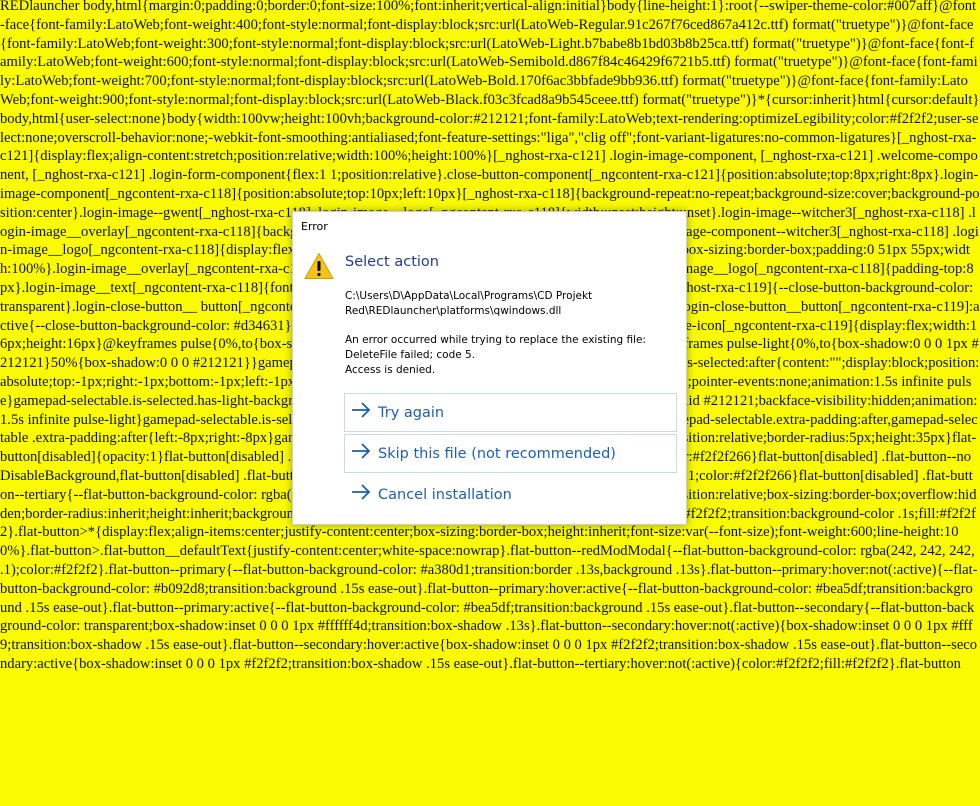 The height and width of the screenshot is (806, 980). What do you see at coordinates (319, 266) in the screenshot?
I see `warning-icon` at bounding box center [319, 266].